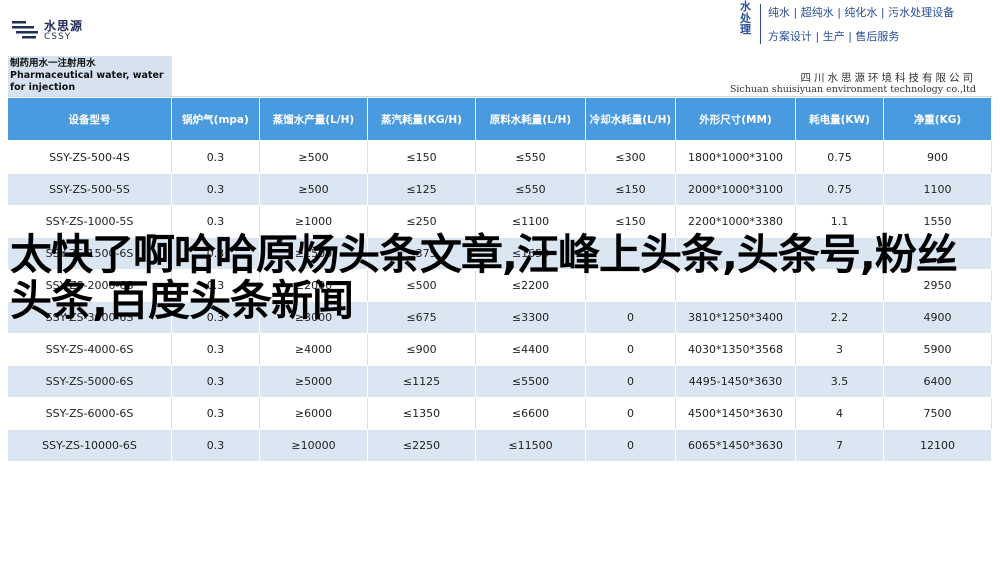  I want to click on table-cell: 4495-1450*3630, so click(736, 381).